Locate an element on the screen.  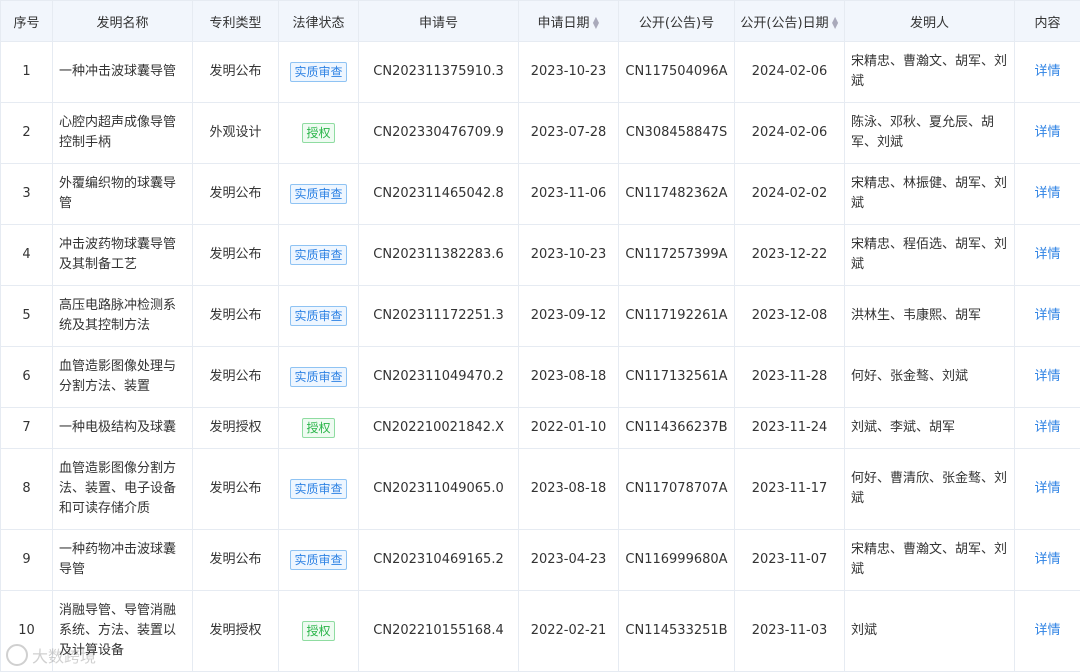
header-type: 专利类型 is located at coordinates (236, 21).